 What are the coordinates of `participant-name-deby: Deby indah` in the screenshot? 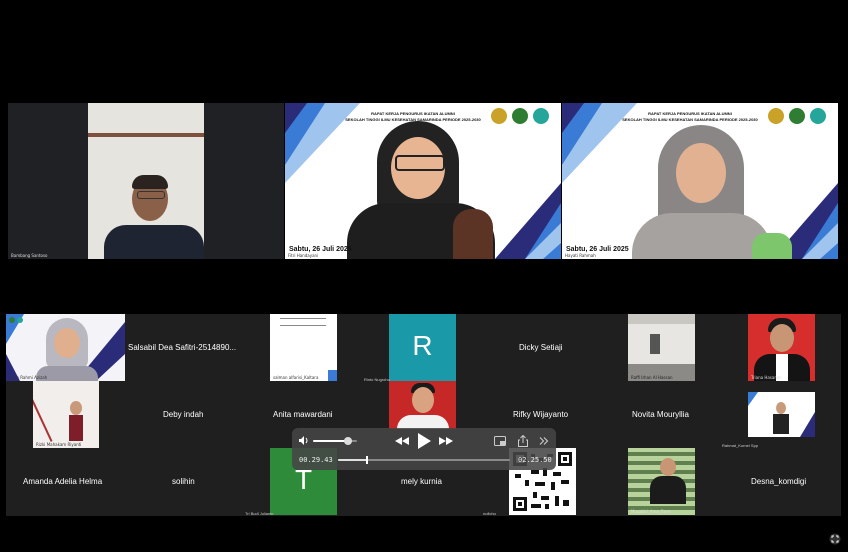 It's located at (183, 414).